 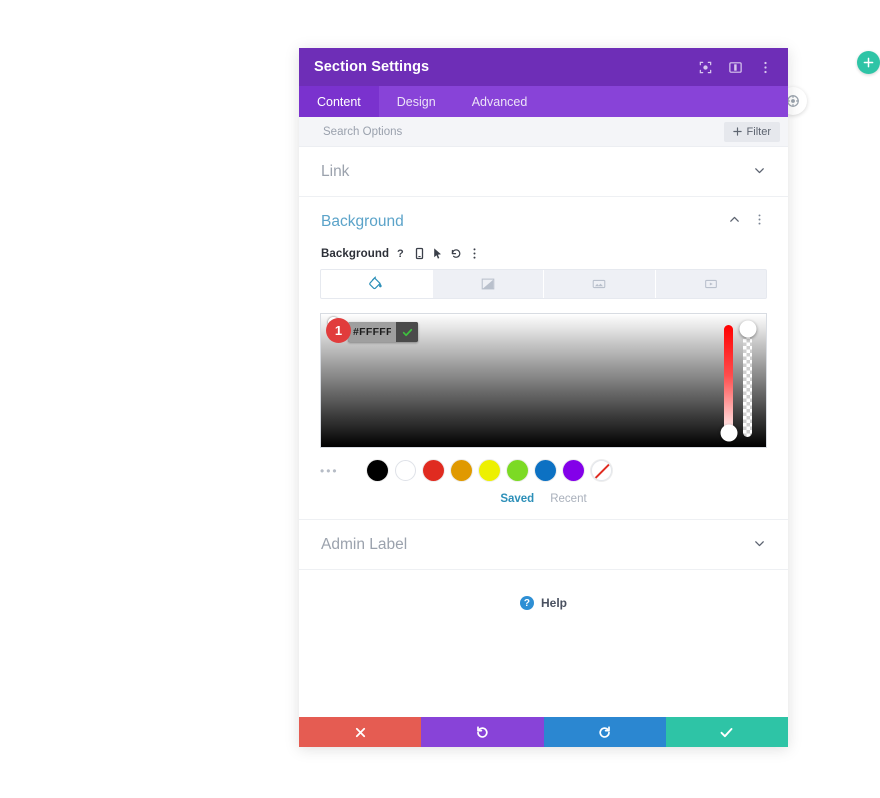 I want to click on palette-tab-saved: Saved, so click(x=517, y=499).